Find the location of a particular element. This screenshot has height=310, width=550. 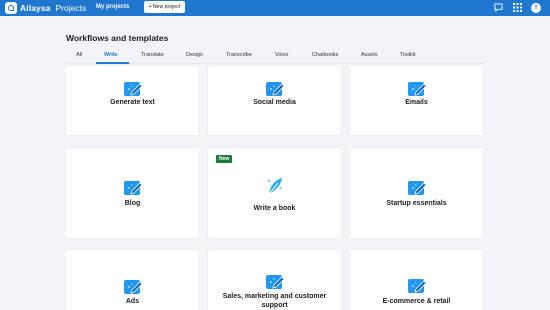

new-project-button: + New project is located at coordinates (164, 7).